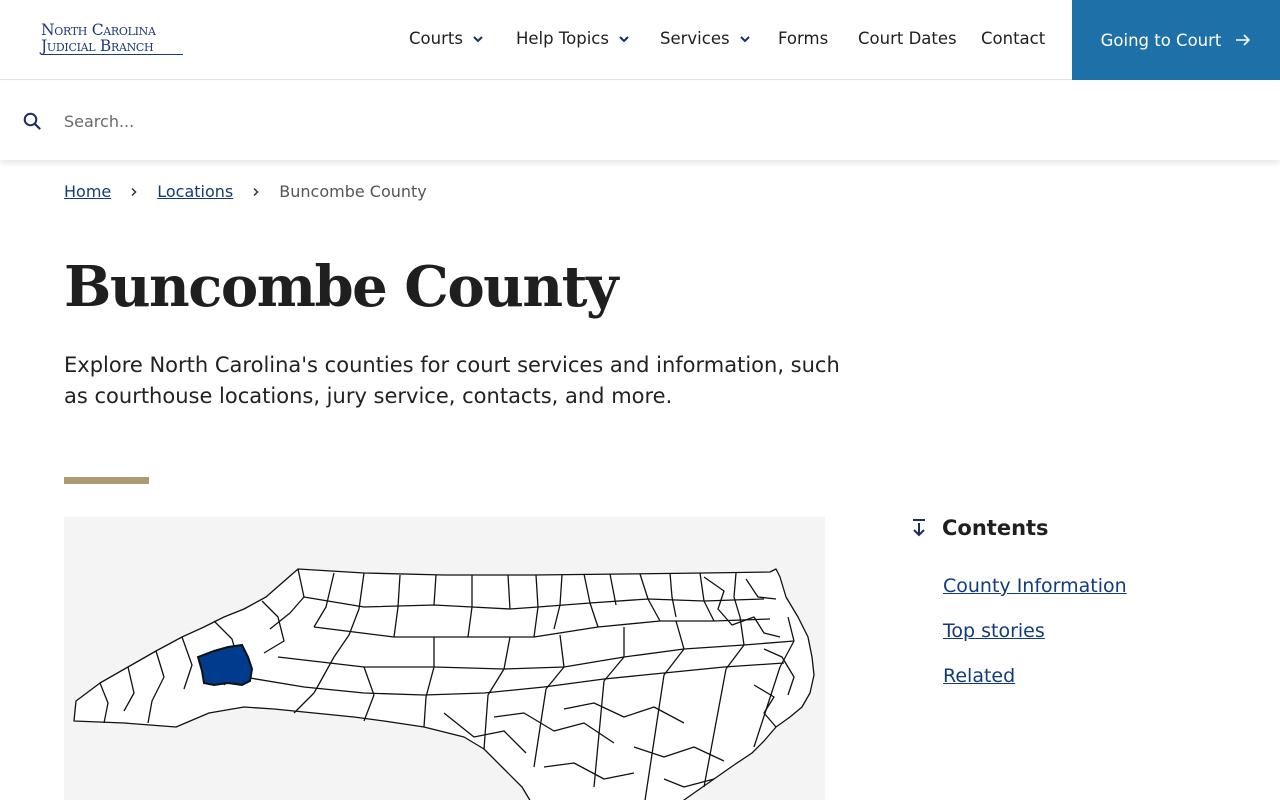 Image resolution: width=1280 pixels, height=800 pixels. I want to click on contents-header: Contents, so click(979, 528).